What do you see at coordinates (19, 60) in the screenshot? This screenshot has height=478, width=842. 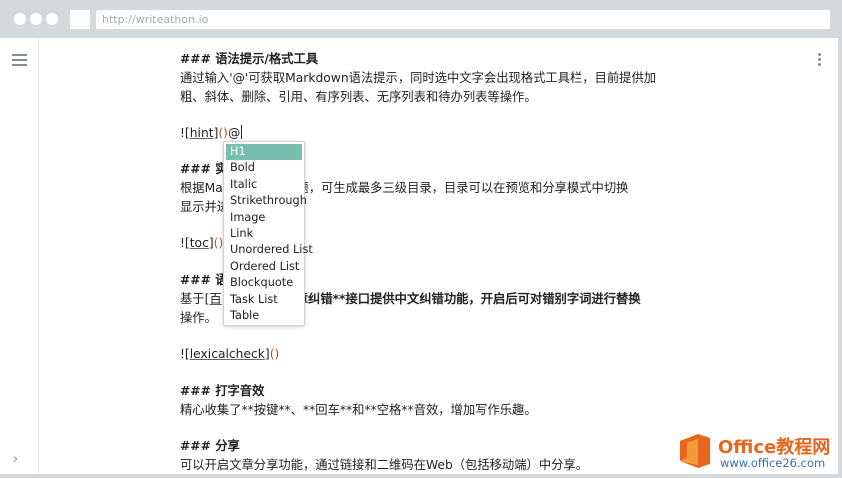 I see `menu-icon` at bounding box center [19, 60].